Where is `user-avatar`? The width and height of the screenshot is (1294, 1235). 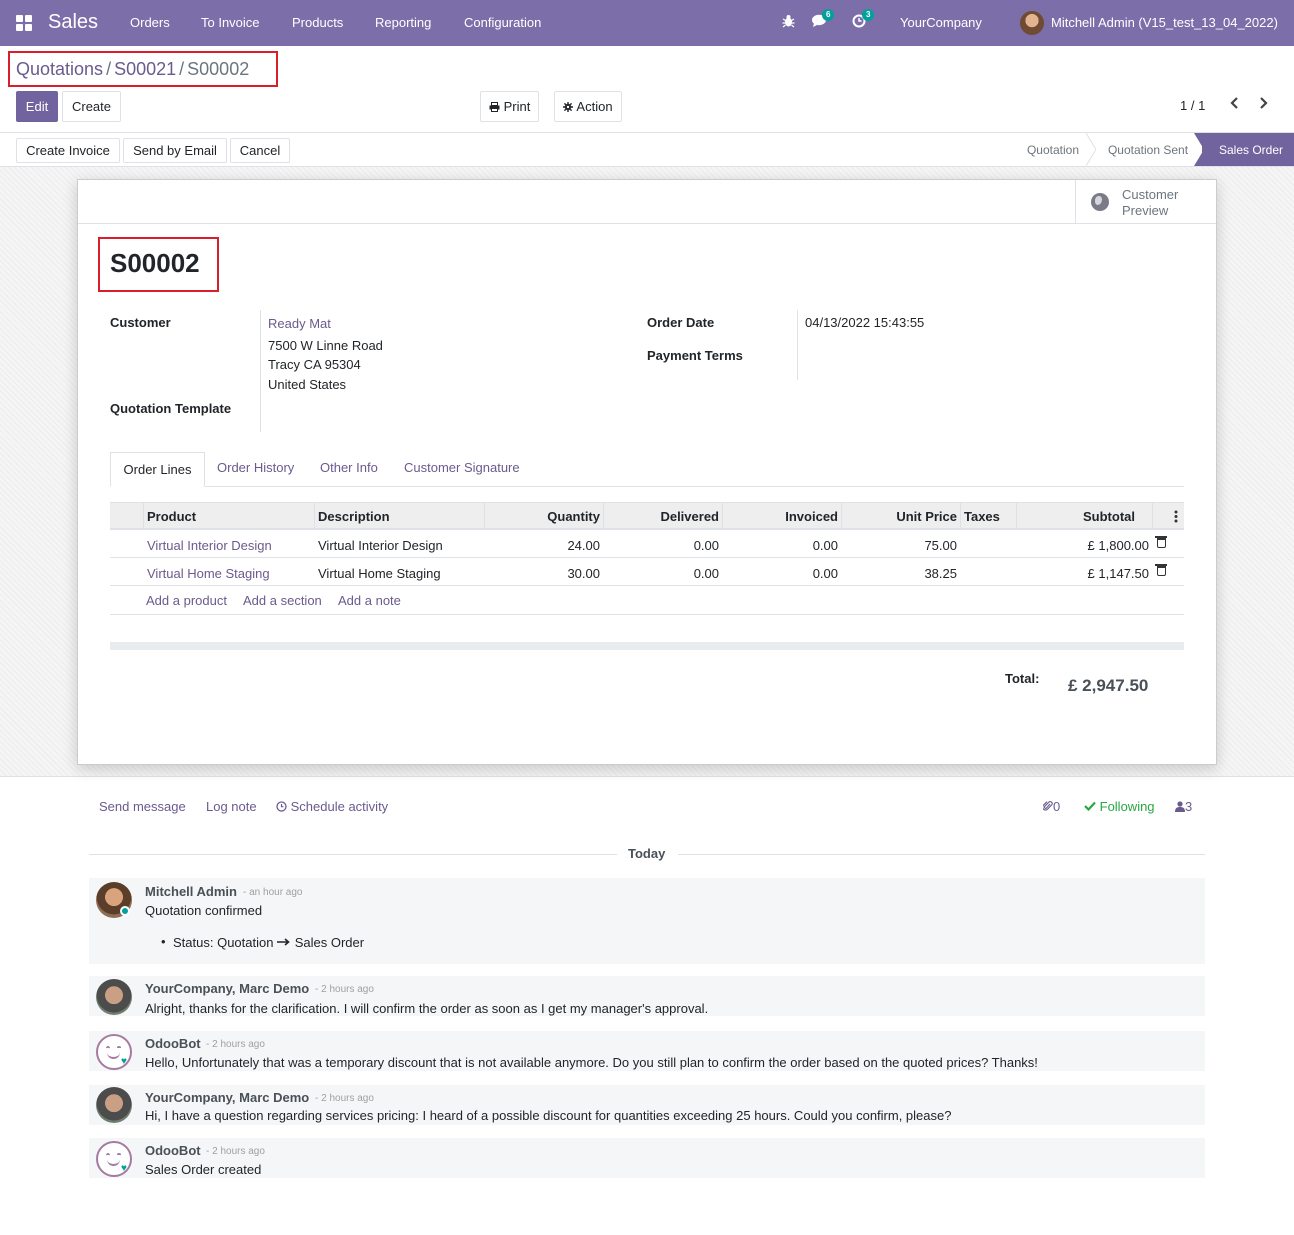
user-avatar is located at coordinates (1032, 23).